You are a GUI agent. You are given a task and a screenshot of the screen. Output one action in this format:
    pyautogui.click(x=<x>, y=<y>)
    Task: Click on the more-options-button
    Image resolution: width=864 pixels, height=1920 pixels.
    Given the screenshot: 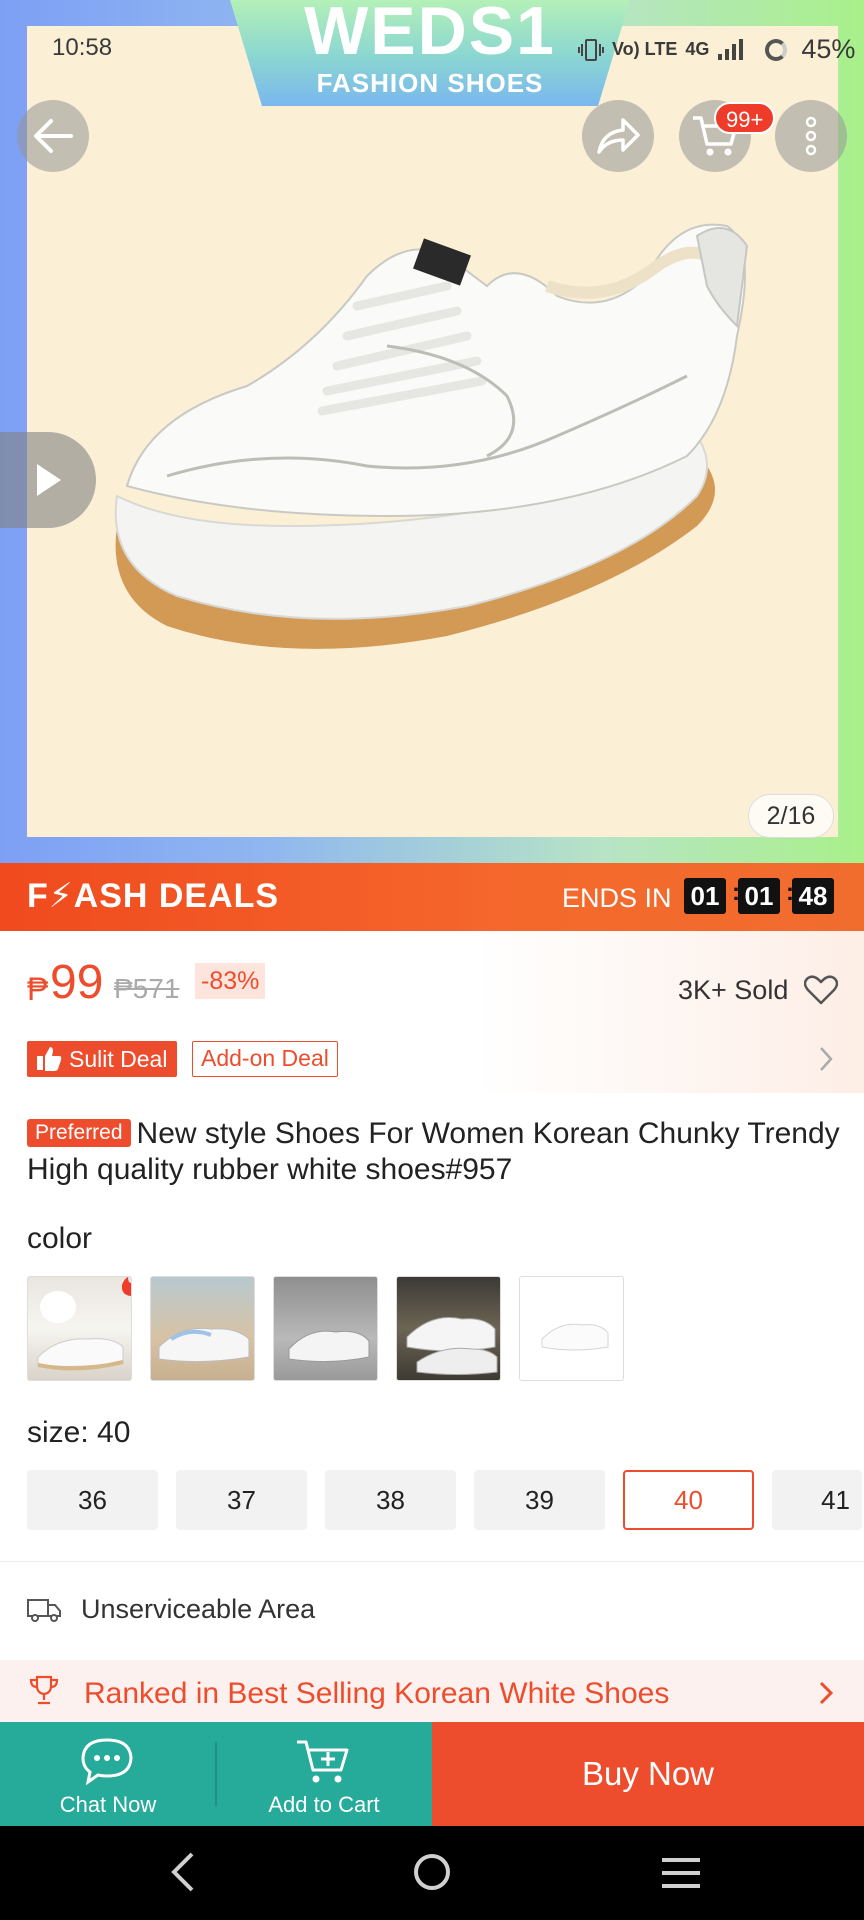 What is the action you would take?
    pyautogui.click(x=811, y=136)
    